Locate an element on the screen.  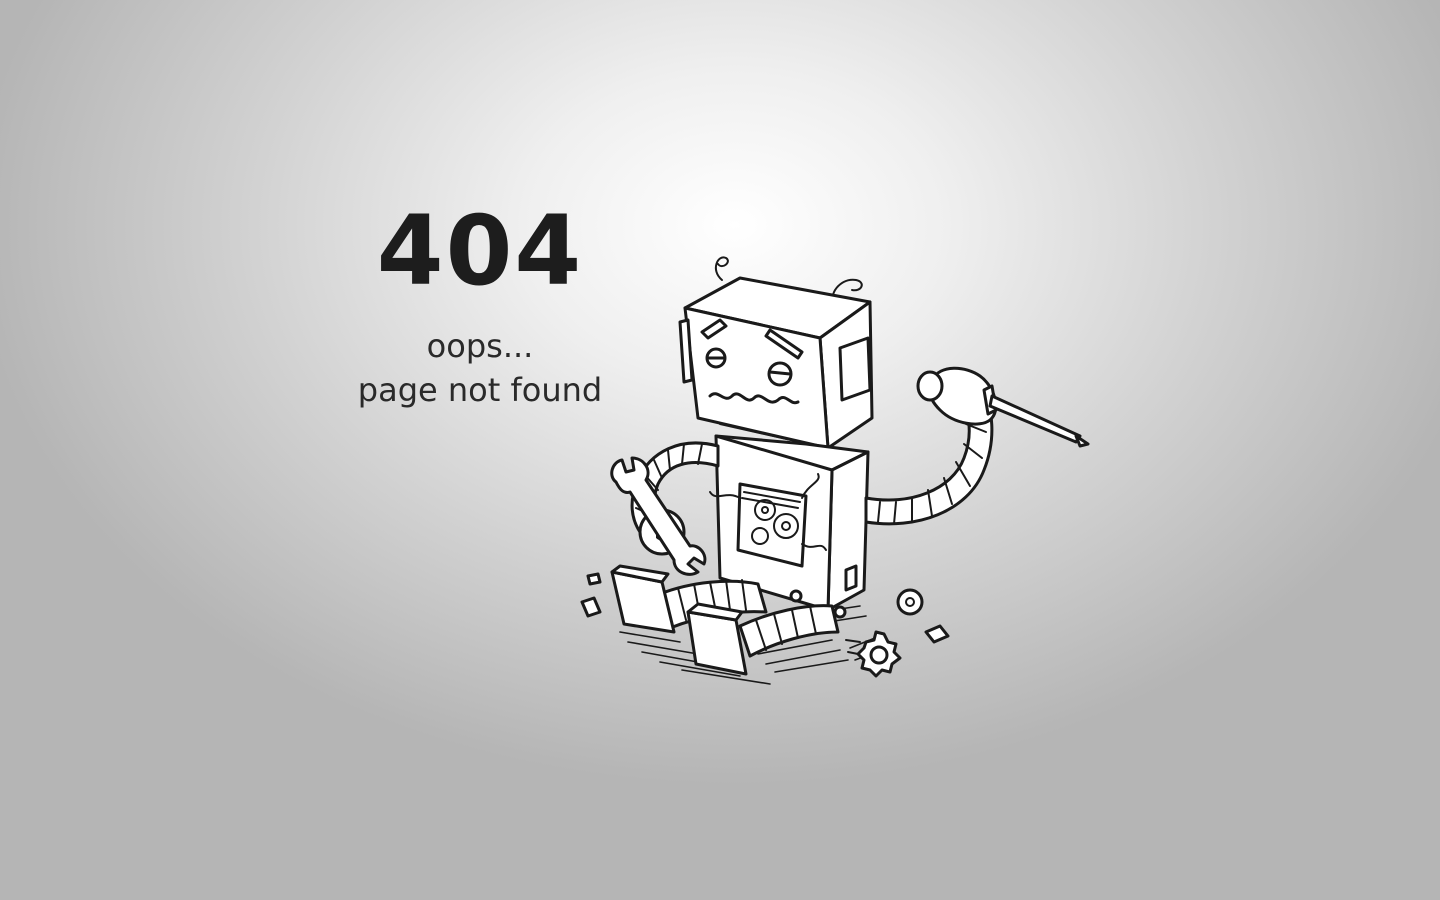
gear-icon is located at coordinates (873, 654).